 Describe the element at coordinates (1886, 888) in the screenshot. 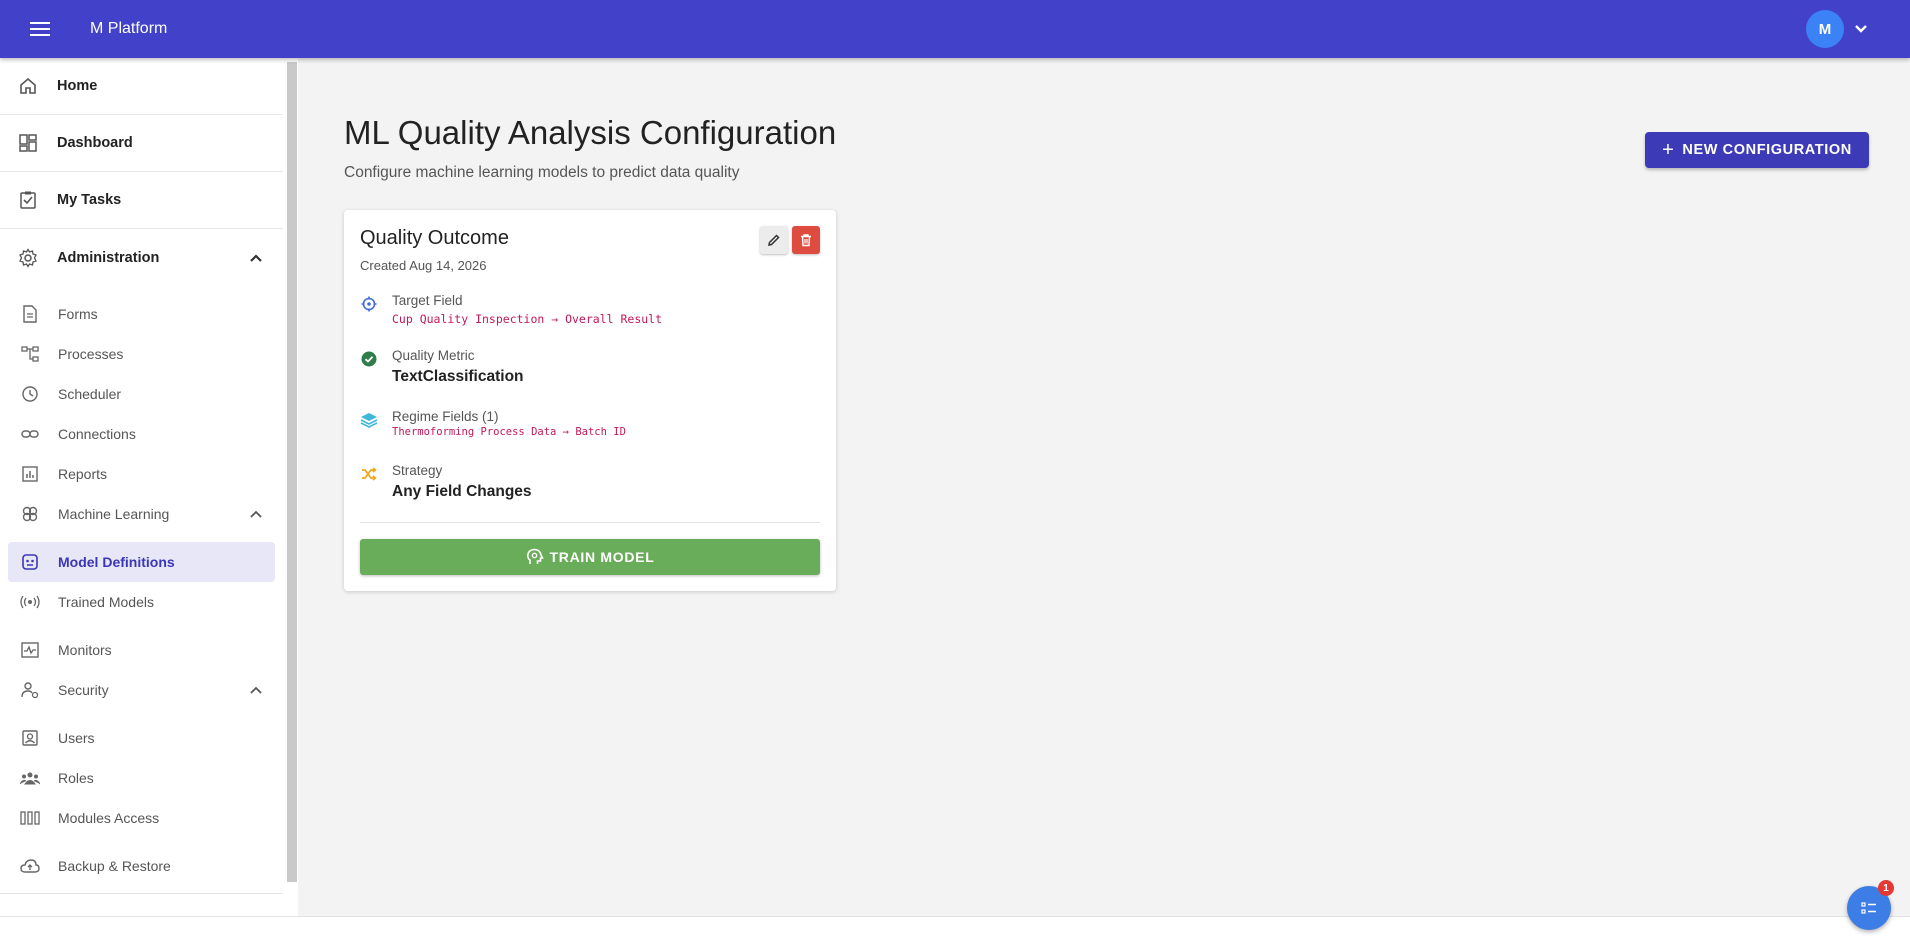

I see `notification-badge: 1` at that location.